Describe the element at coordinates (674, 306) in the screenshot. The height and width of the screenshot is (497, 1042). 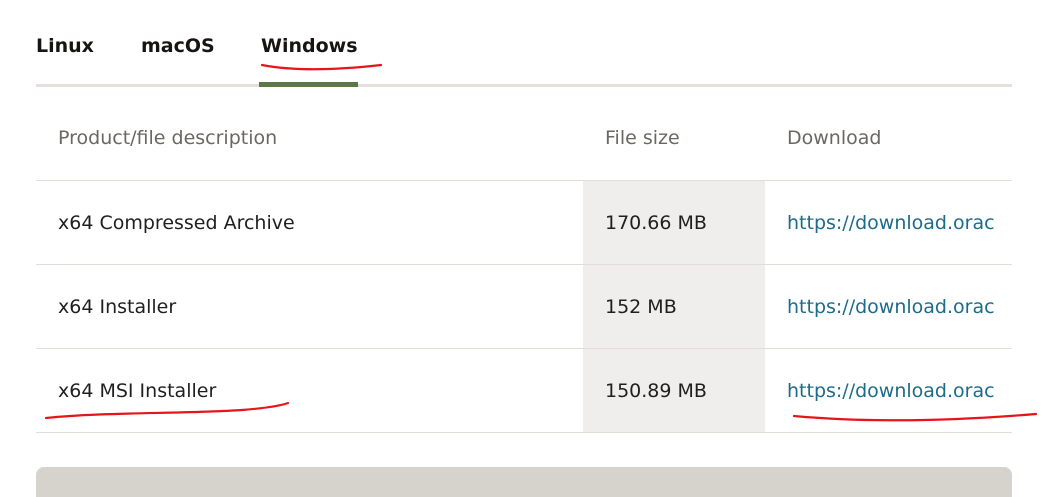
I see `row-file-size: 152 MB` at that location.